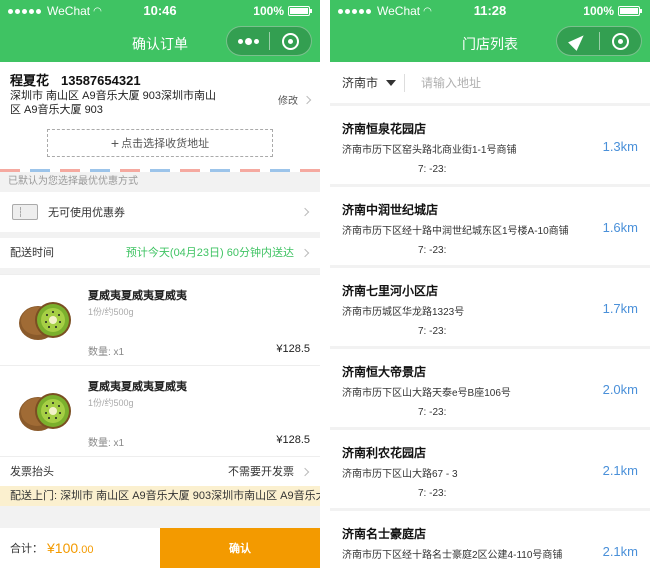  Describe the element at coordinates (165, 144) in the screenshot. I see `select-address-label: 点击选择收货地址` at that location.